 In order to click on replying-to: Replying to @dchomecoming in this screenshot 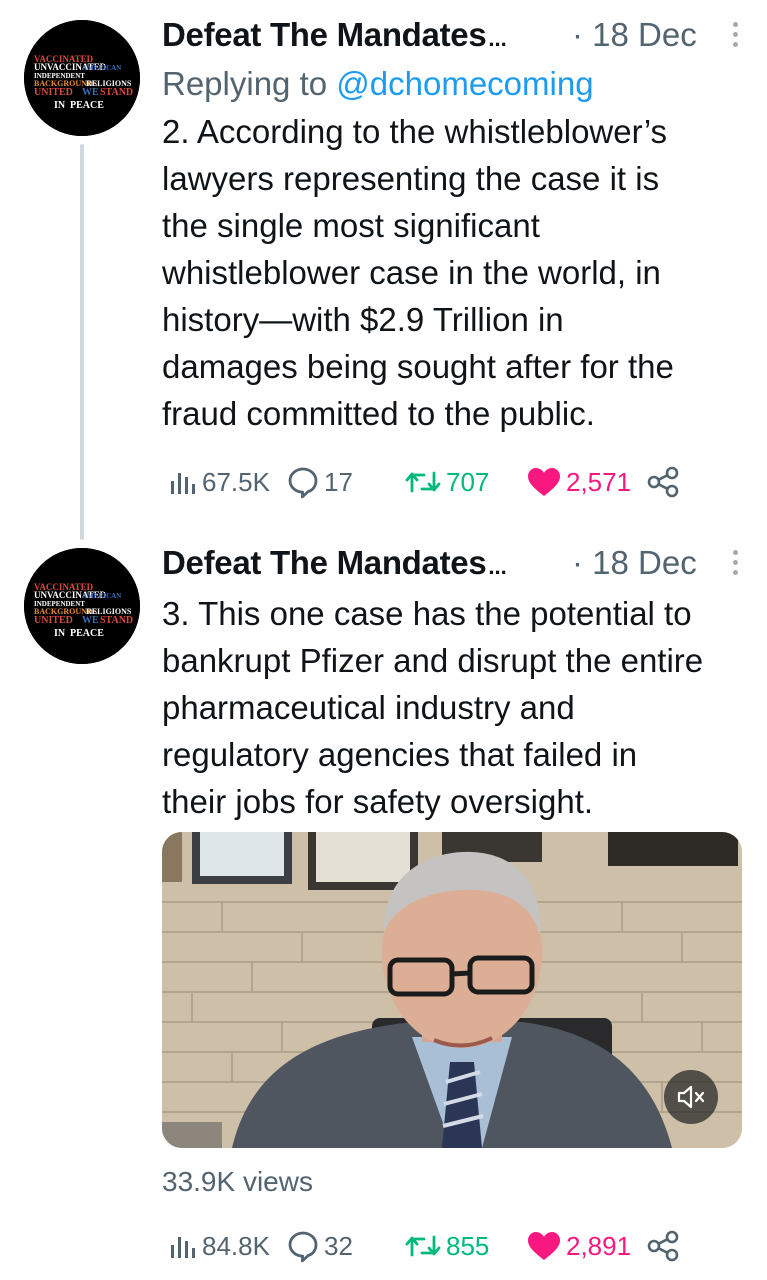, I will do `click(452, 84)`.